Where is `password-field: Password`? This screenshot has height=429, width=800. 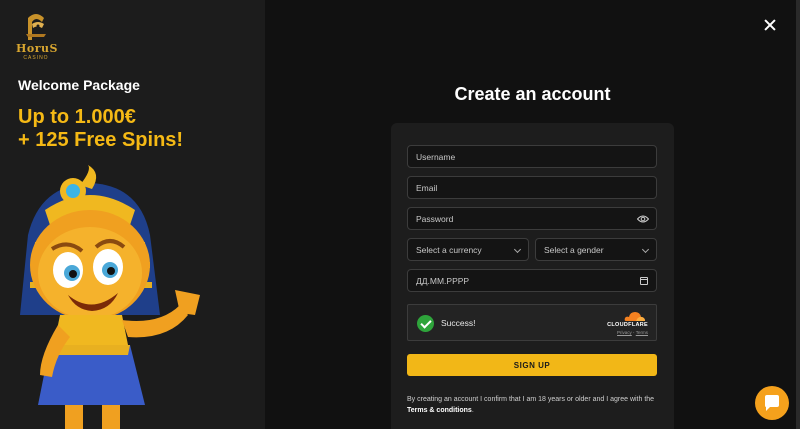
password-field: Password is located at coordinates (532, 218).